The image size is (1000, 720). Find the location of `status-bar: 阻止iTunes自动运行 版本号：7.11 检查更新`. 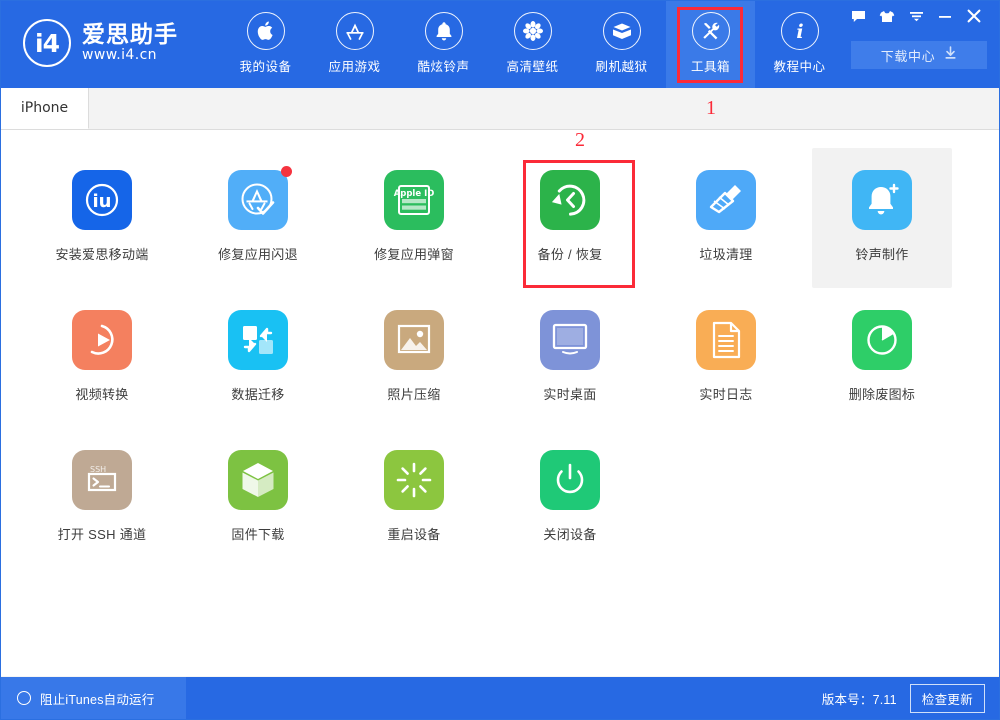

status-bar: 阻止iTunes自动运行 版本号：7.11 检查更新 is located at coordinates (500, 698).